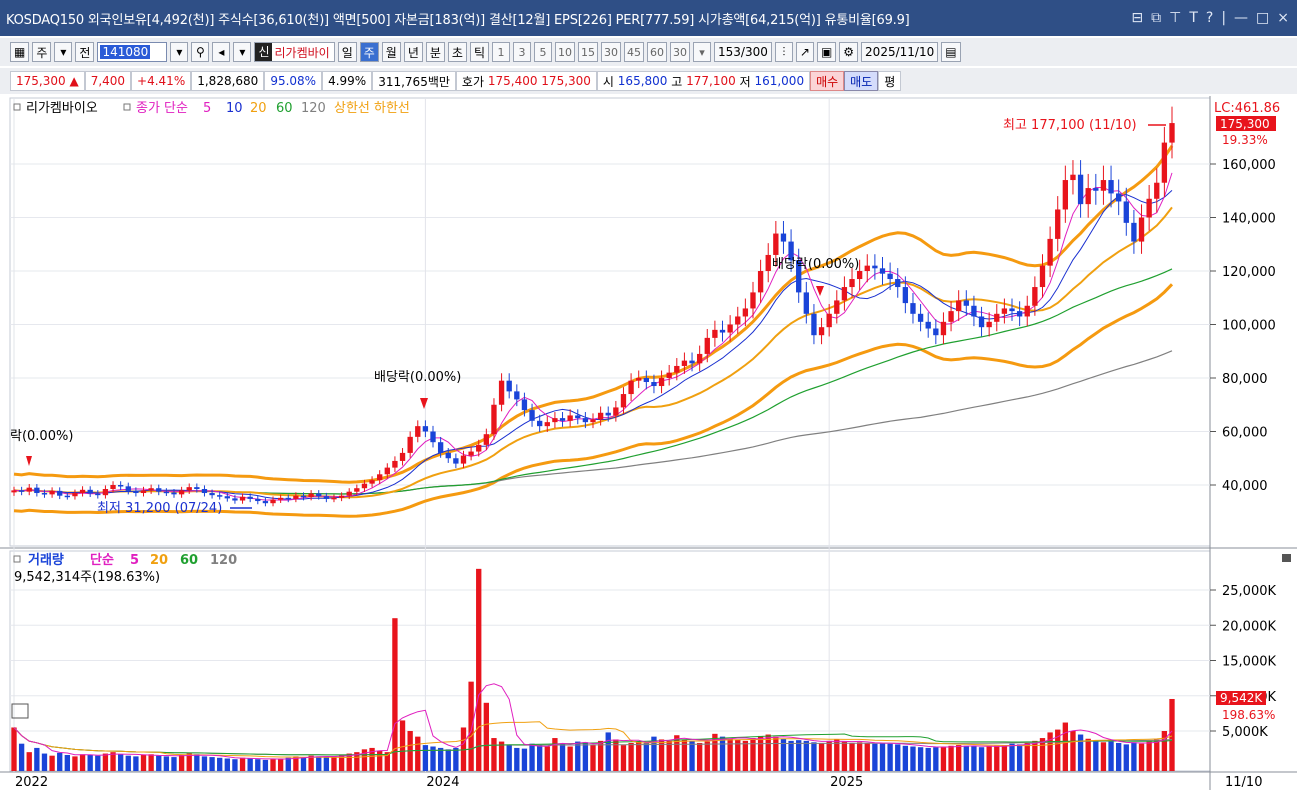  I want to click on last-volume-label: 9,542K, so click(1241, 698).